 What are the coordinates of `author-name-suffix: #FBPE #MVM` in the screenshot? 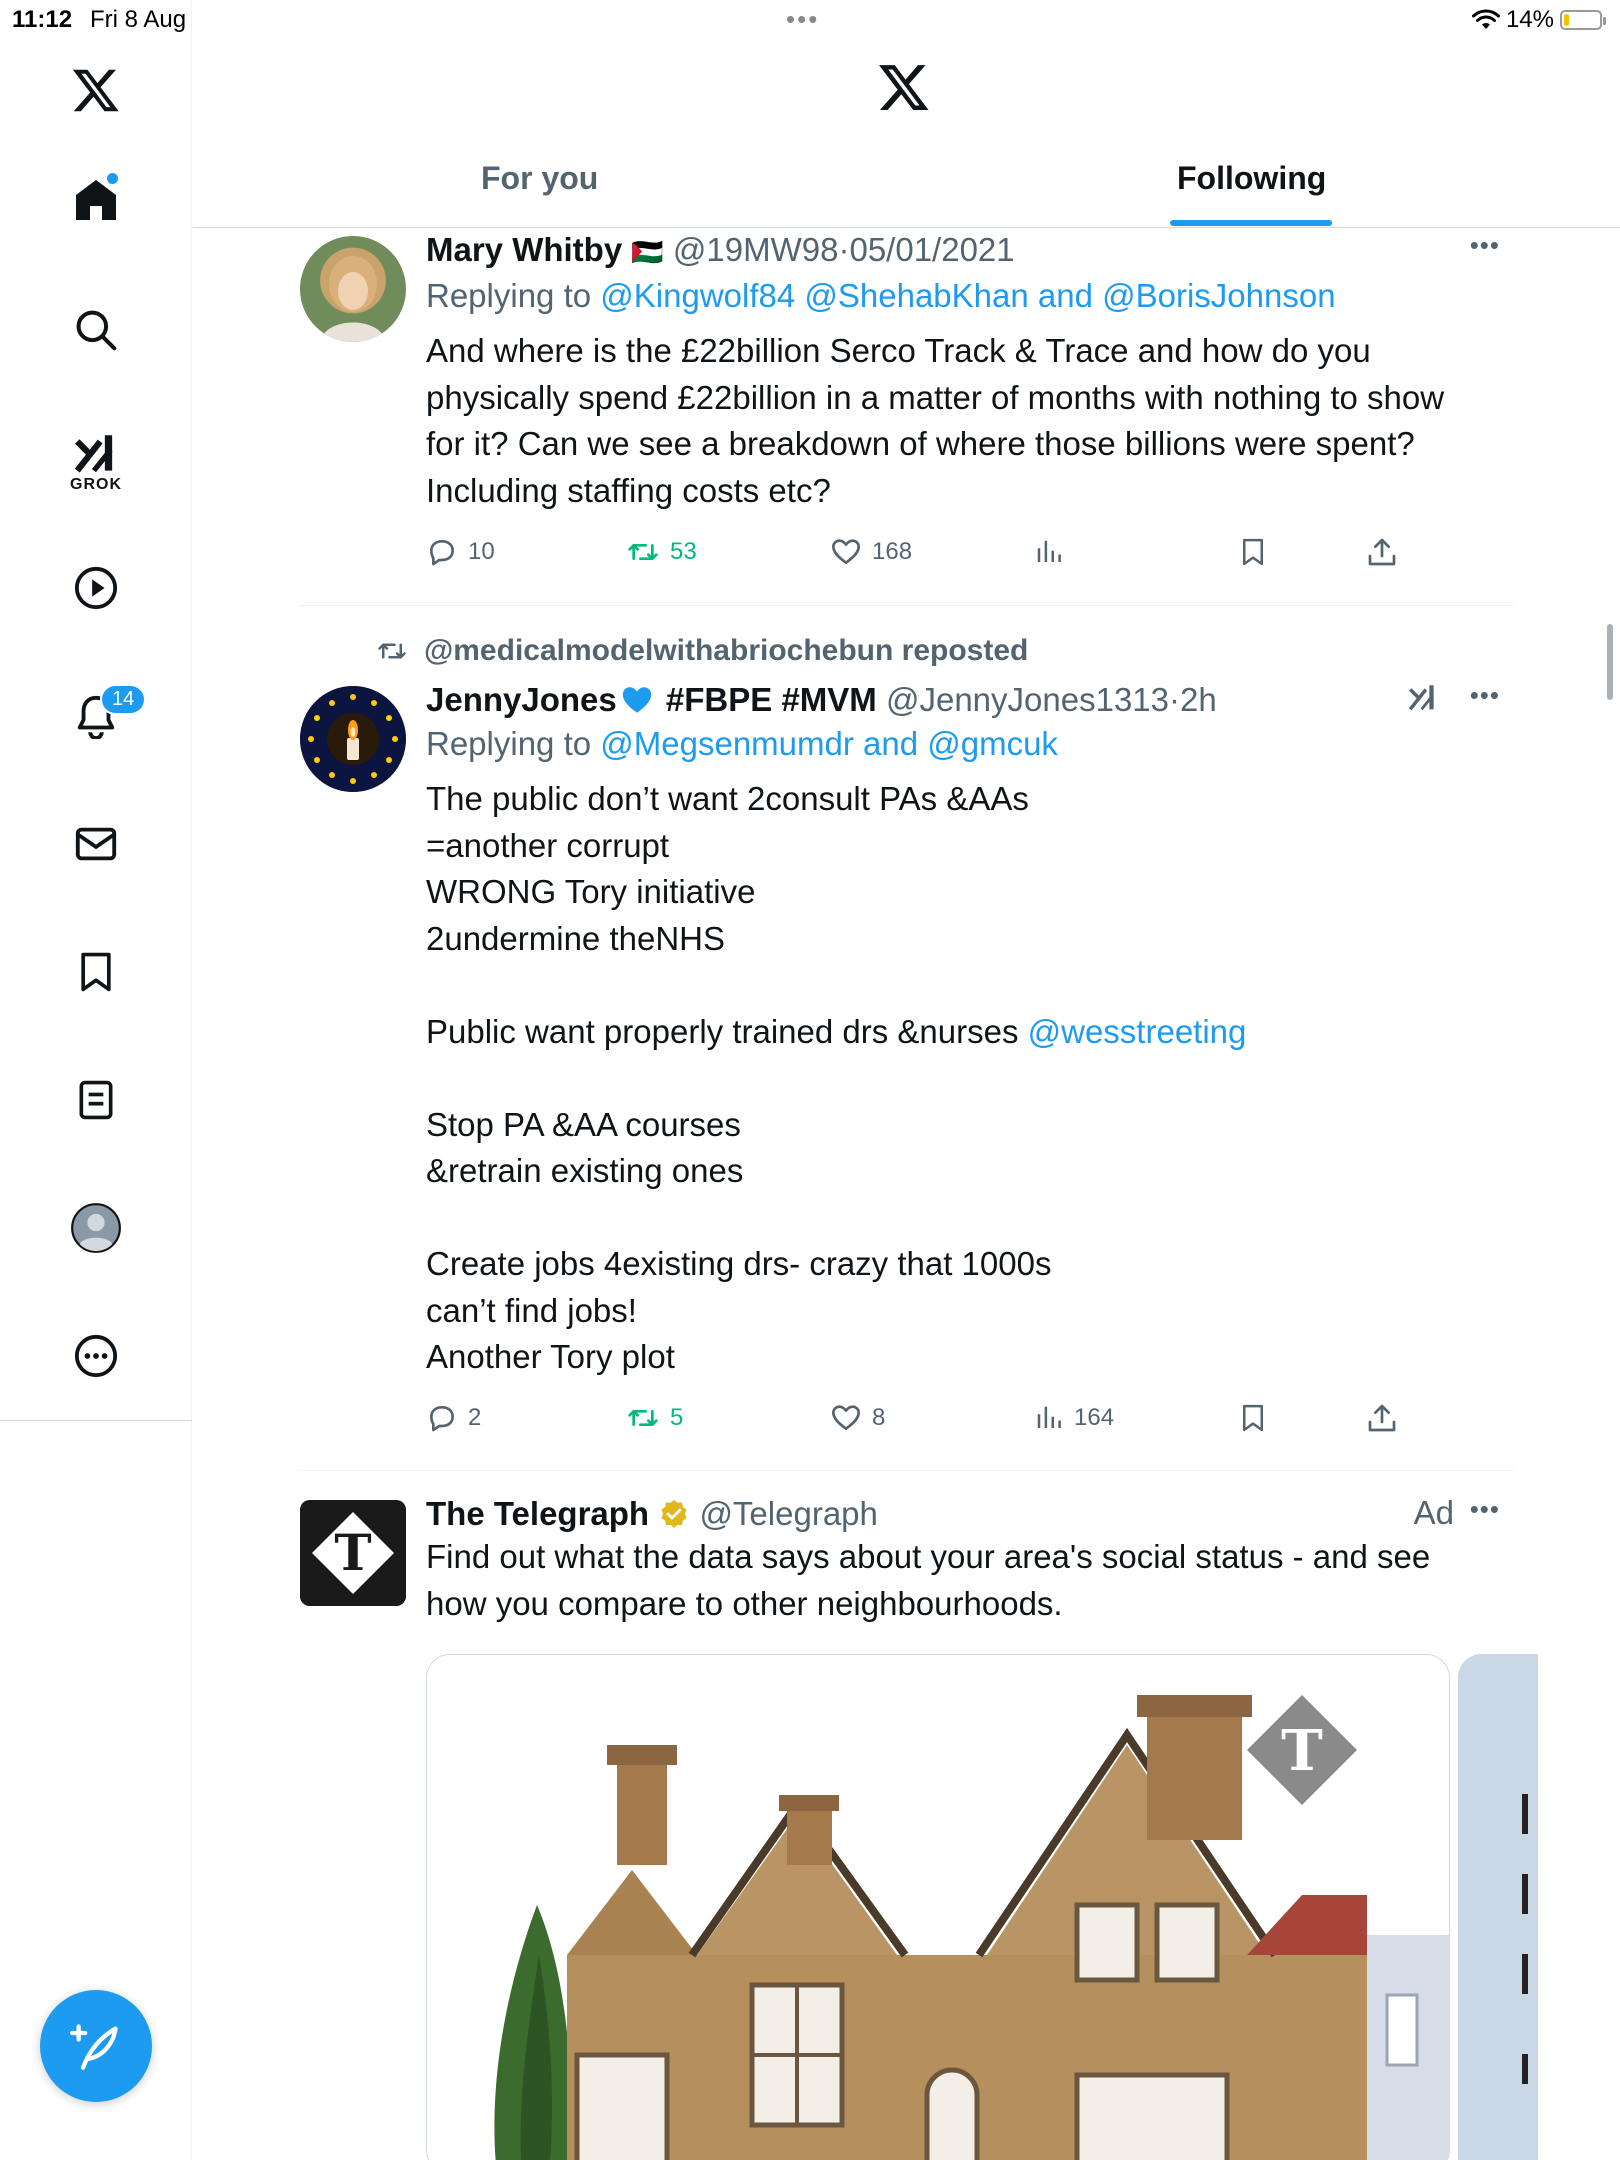 It's located at (771, 699).